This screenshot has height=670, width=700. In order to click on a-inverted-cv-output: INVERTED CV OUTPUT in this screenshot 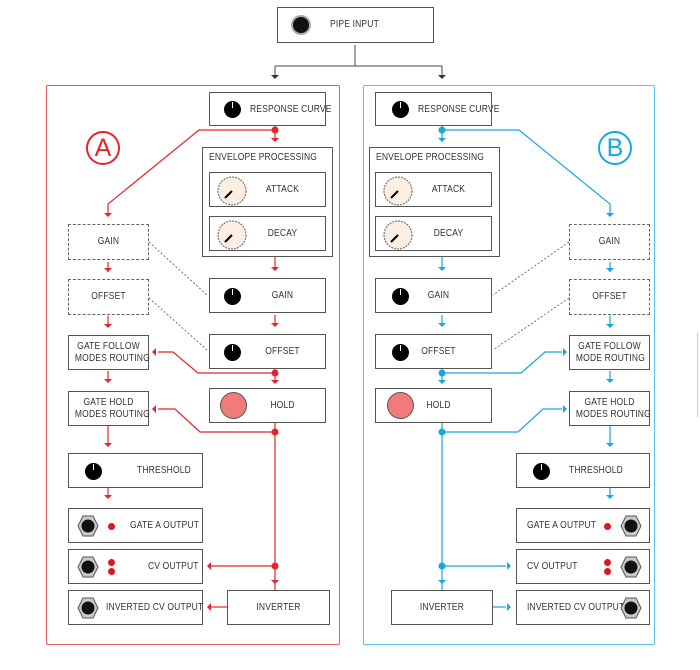, I will do `click(135, 607)`.